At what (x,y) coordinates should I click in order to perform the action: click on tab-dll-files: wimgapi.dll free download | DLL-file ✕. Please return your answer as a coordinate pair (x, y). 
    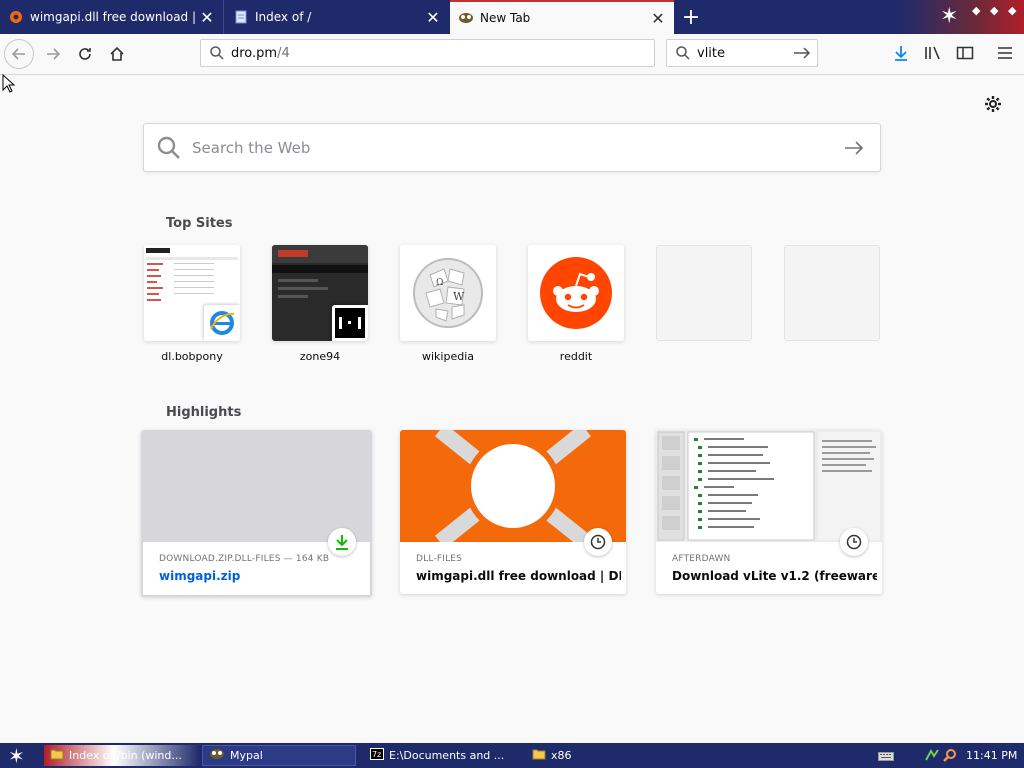
    Looking at the image, I should click on (112, 17).